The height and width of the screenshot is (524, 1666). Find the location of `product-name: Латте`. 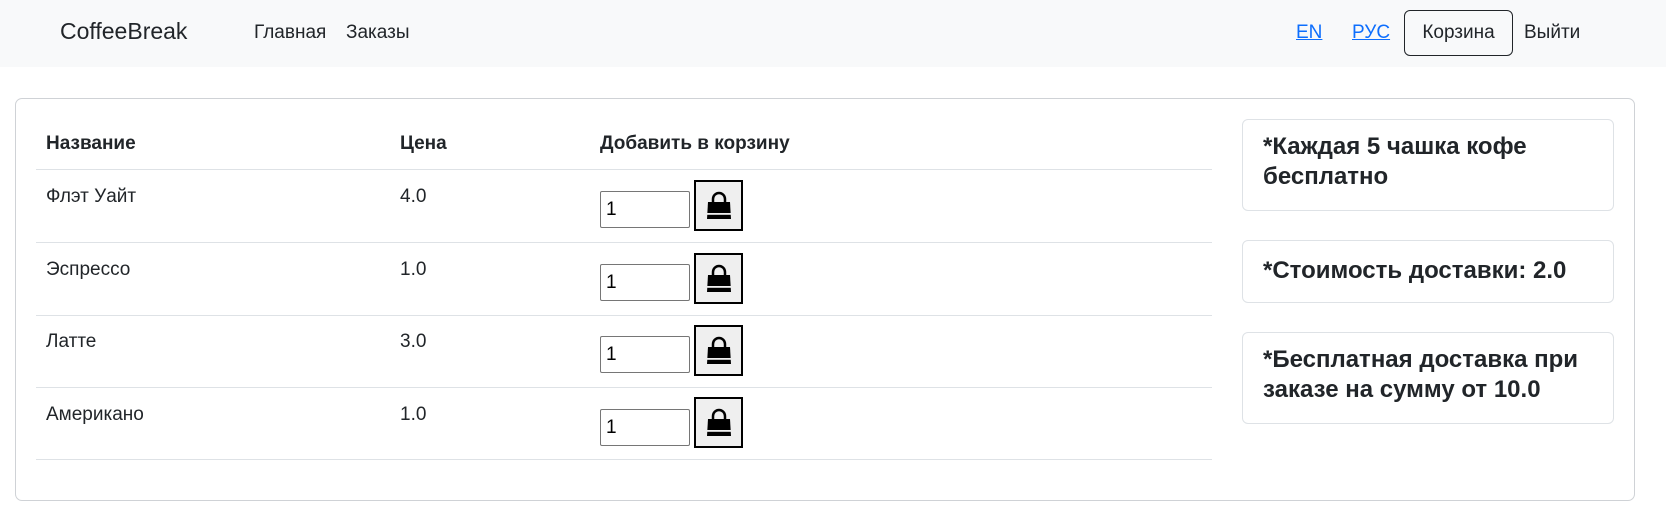

product-name: Латте is located at coordinates (71, 341).